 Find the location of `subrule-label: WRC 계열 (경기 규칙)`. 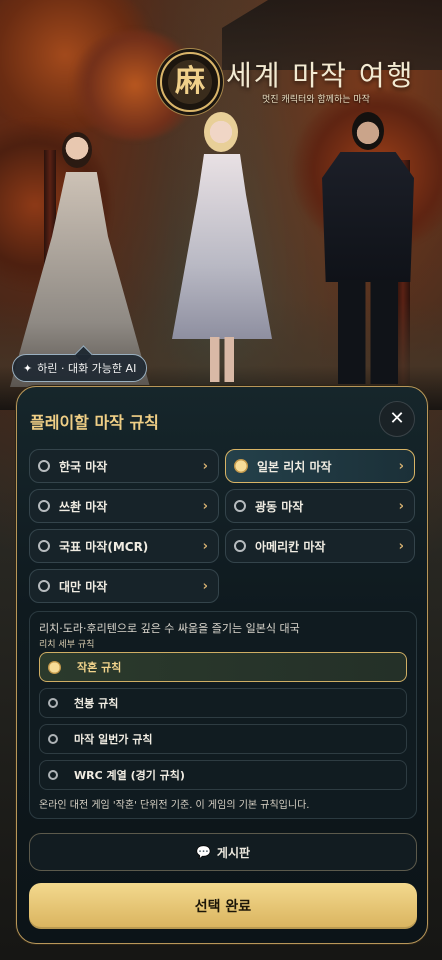

subrule-label: WRC 계열 (경기 규칙) is located at coordinates (129, 775).